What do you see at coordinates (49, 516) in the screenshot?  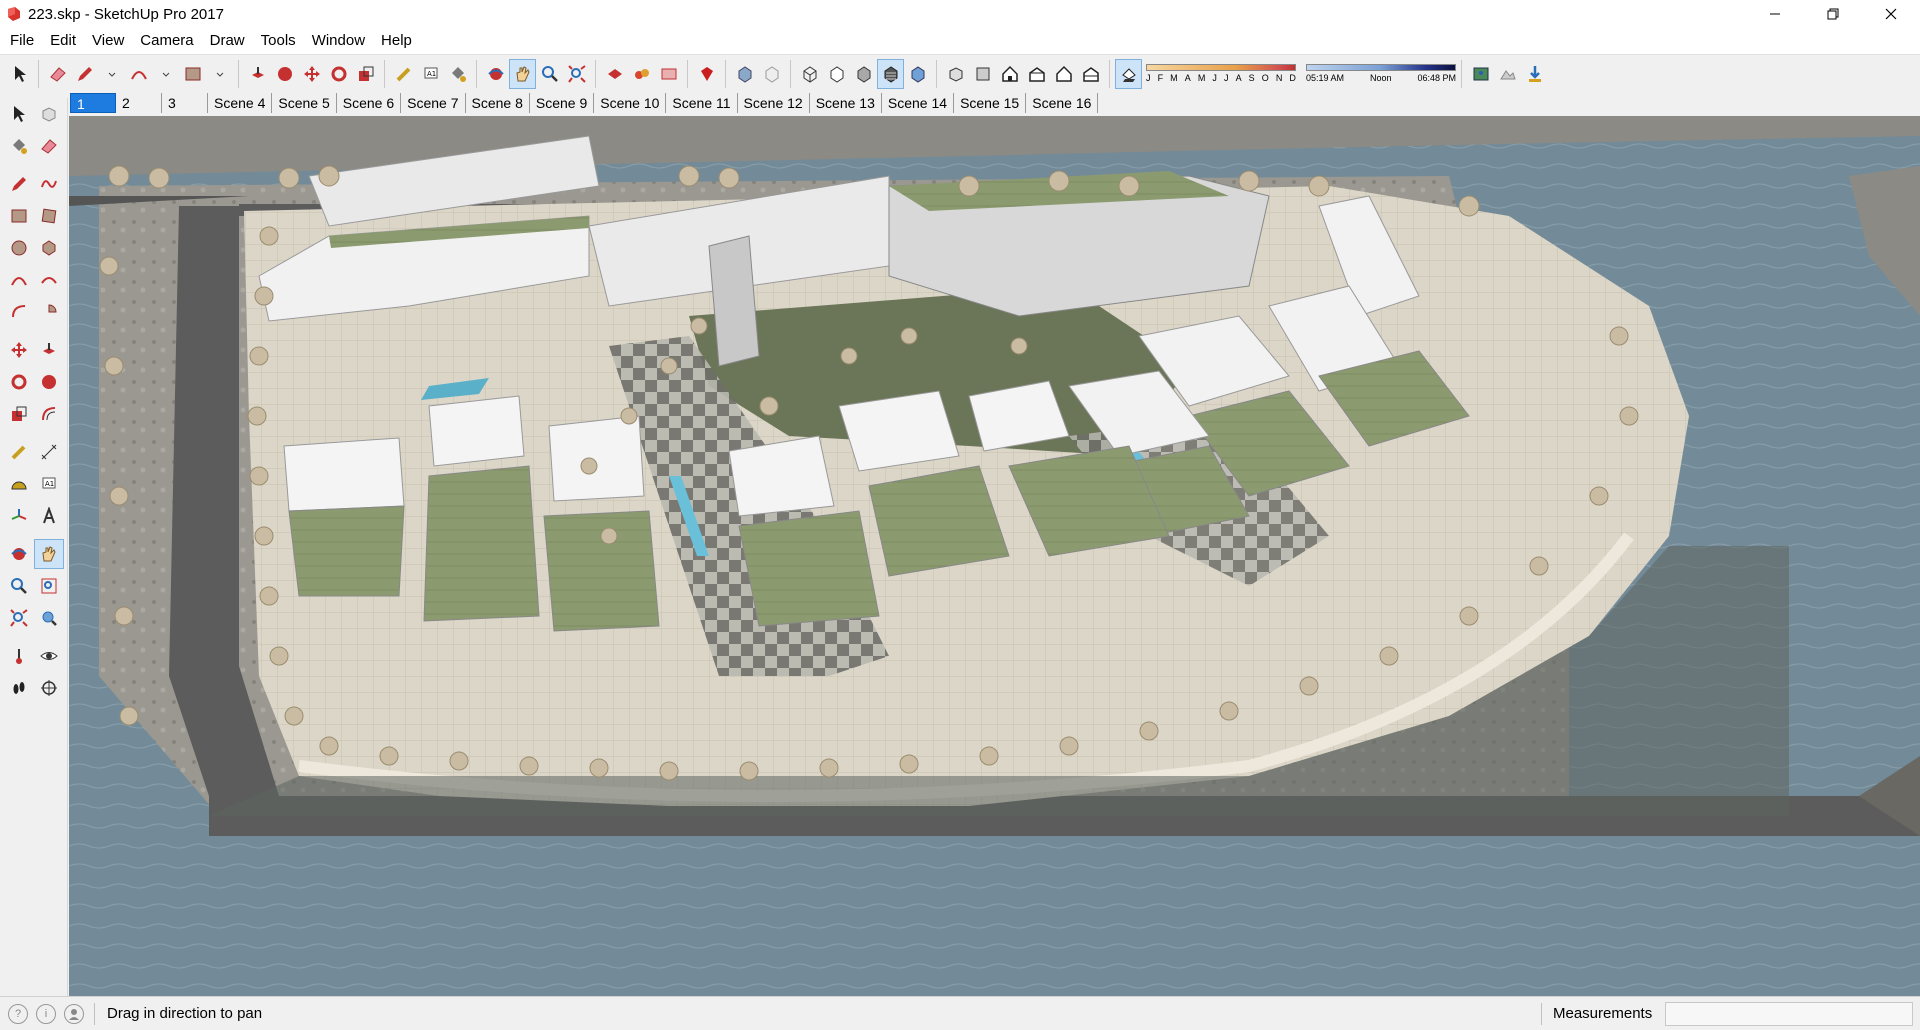 I see `3d-text-tool` at bounding box center [49, 516].